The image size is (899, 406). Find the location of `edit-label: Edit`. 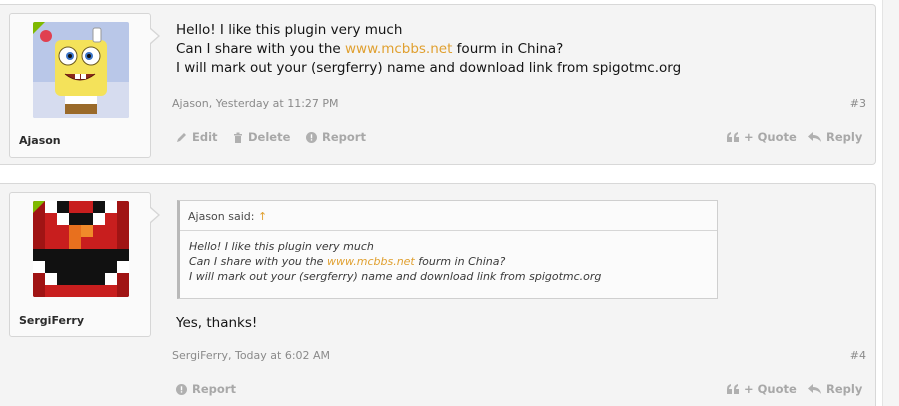

edit-label: Edit is located at coordinates (205, 137).